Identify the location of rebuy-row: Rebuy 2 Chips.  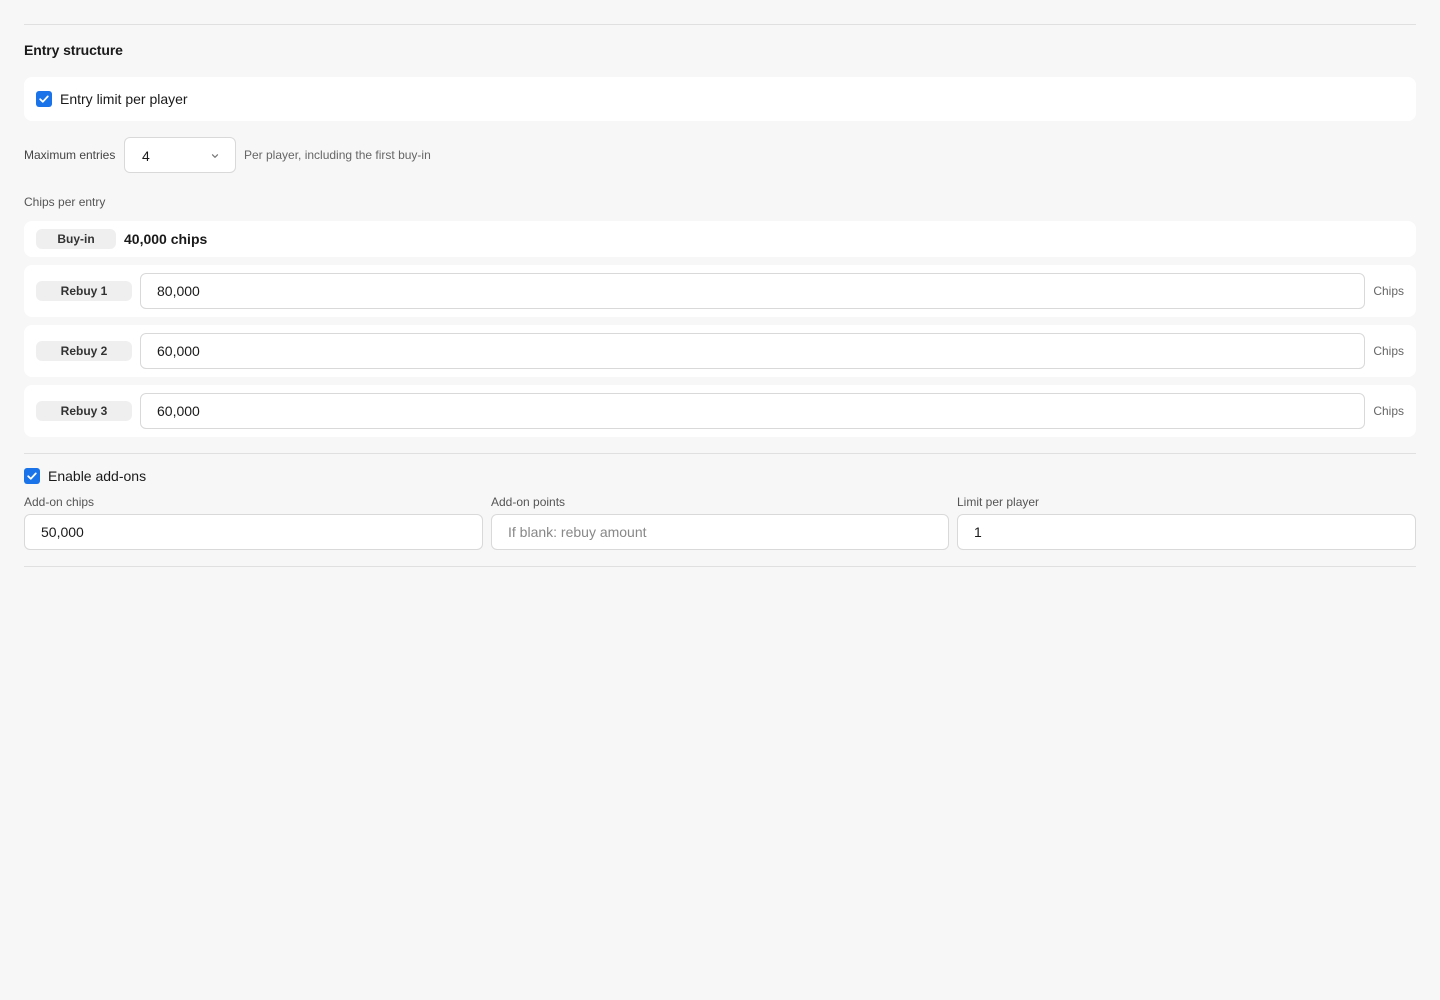
(720, 351).